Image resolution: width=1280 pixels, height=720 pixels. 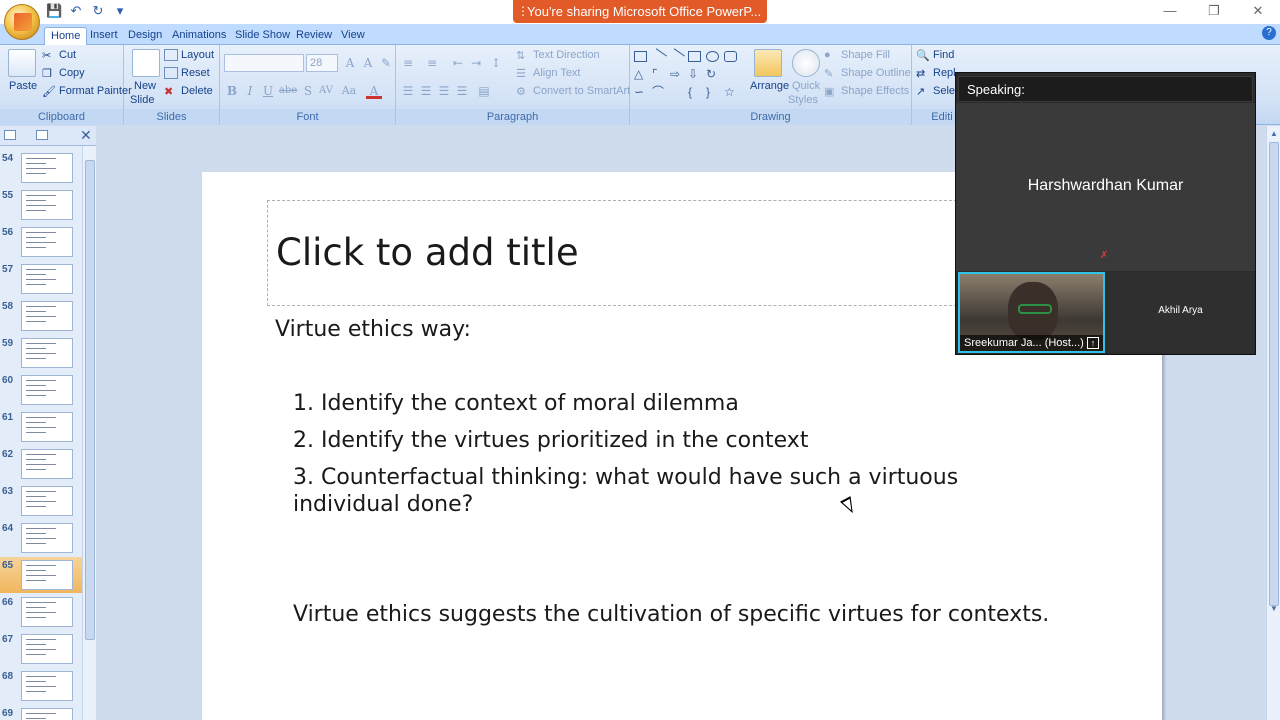 What do you see at coordinates (640, 56) in the screenshot?
I see `textbox-shape-icon` at bounding box center [640, 56].